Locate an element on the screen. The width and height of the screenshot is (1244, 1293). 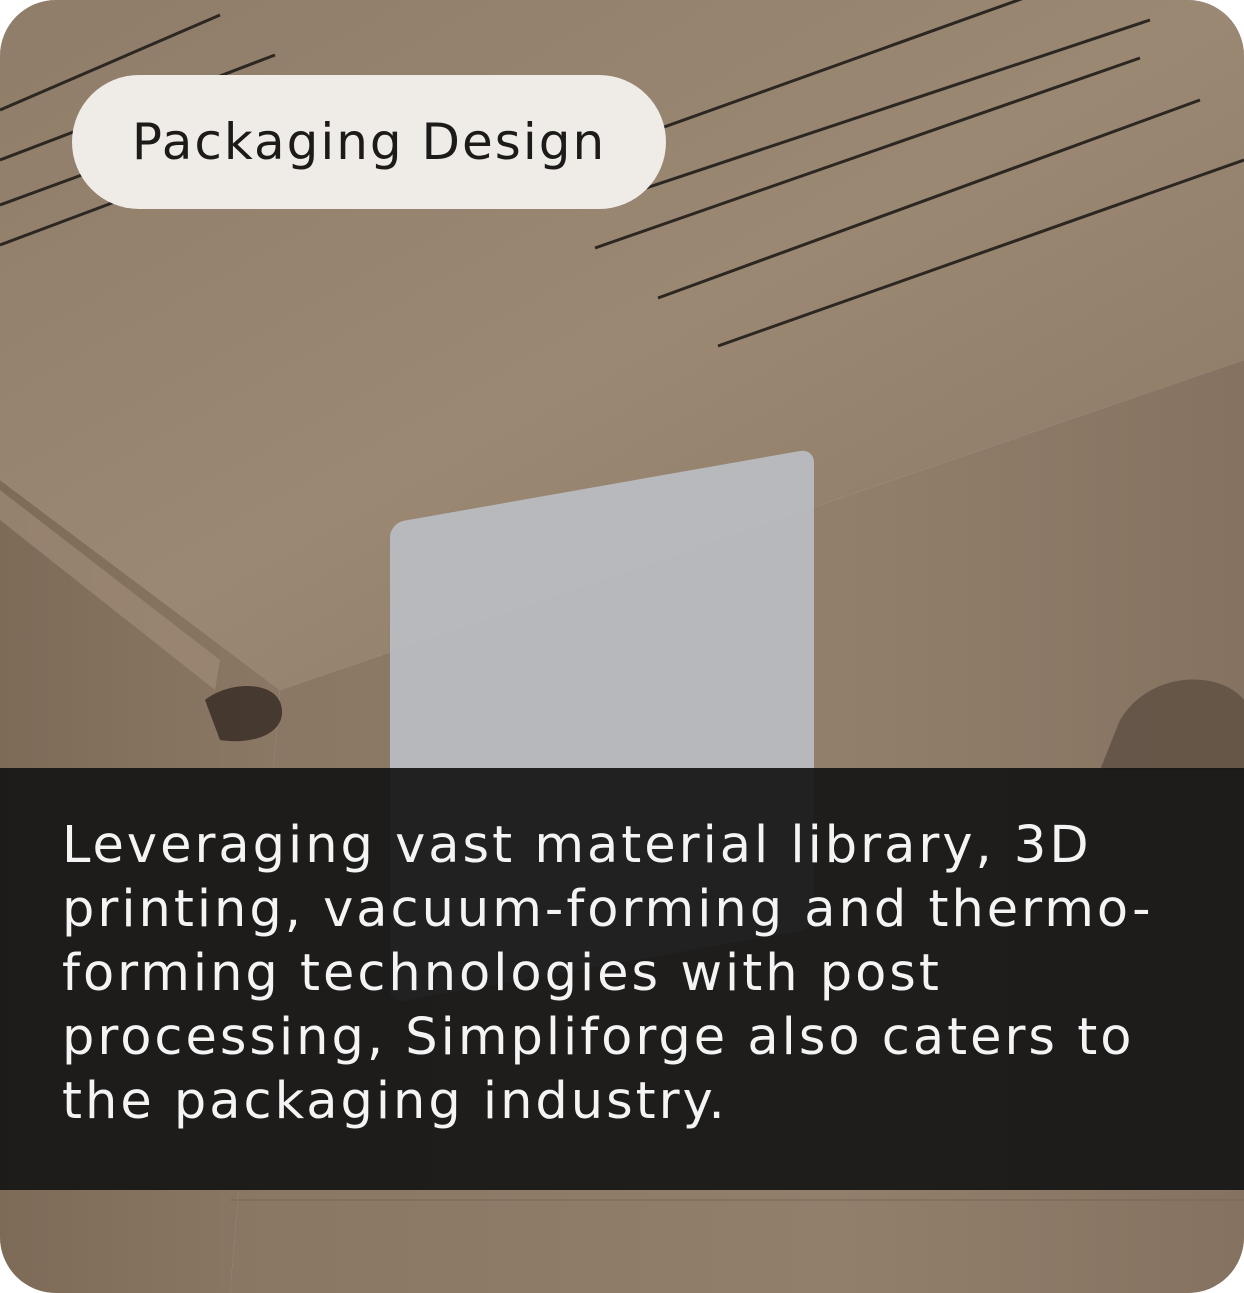
category-tag-label: Packaging Design is located at coordinates (369, 142).